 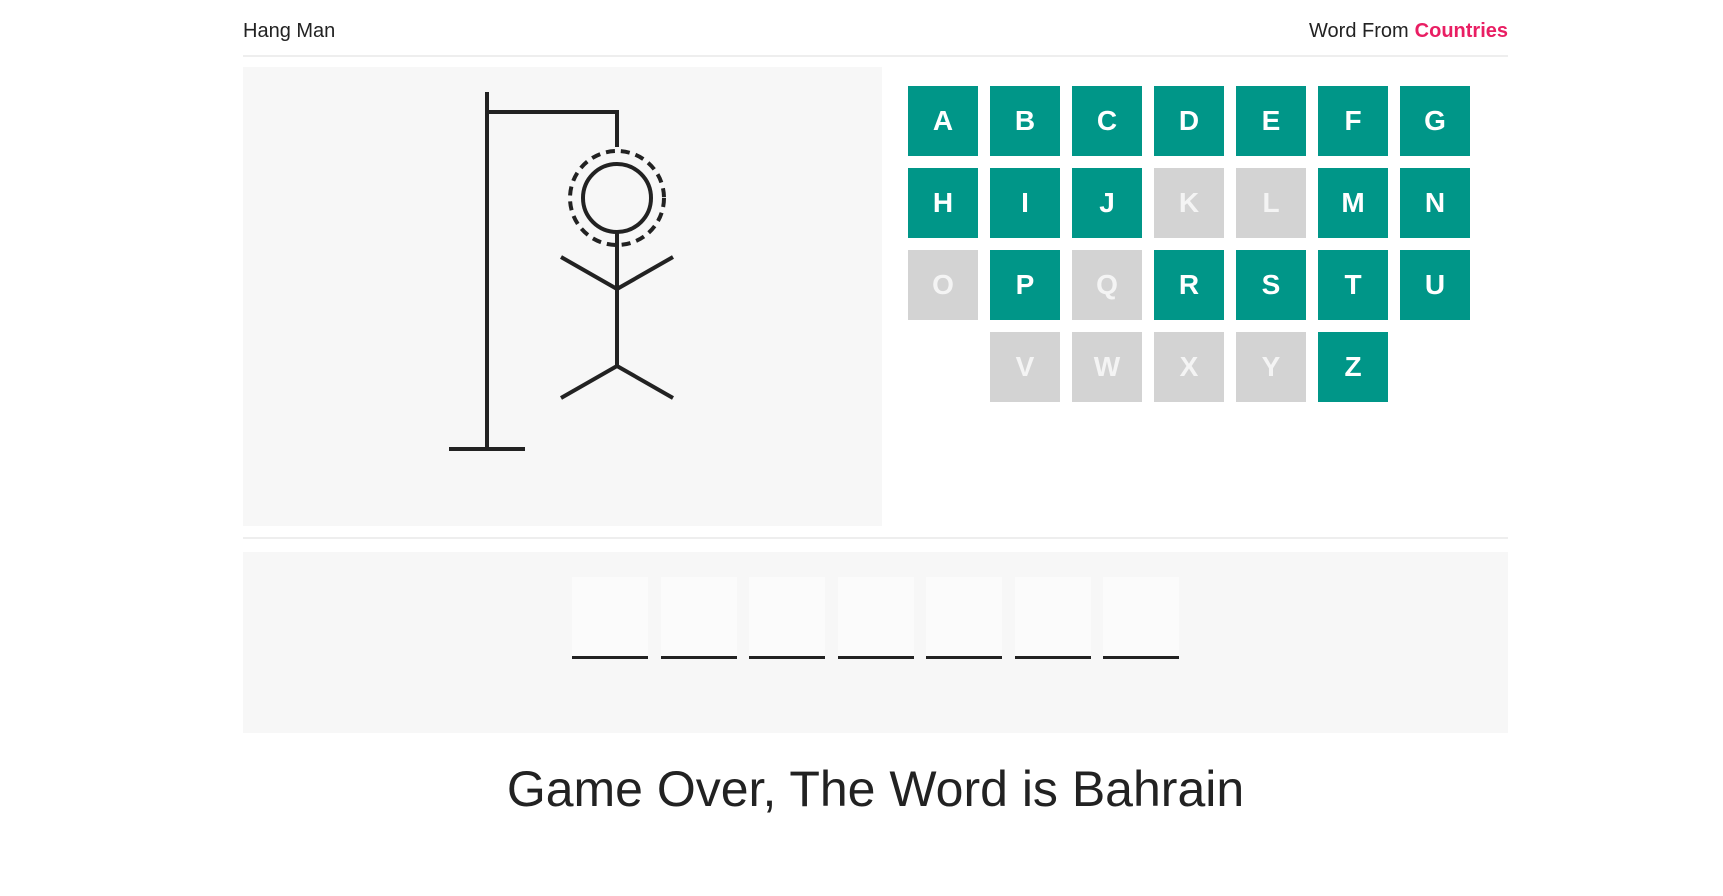 I want to click on category-name: Countries, so click(x=1461, y=31).